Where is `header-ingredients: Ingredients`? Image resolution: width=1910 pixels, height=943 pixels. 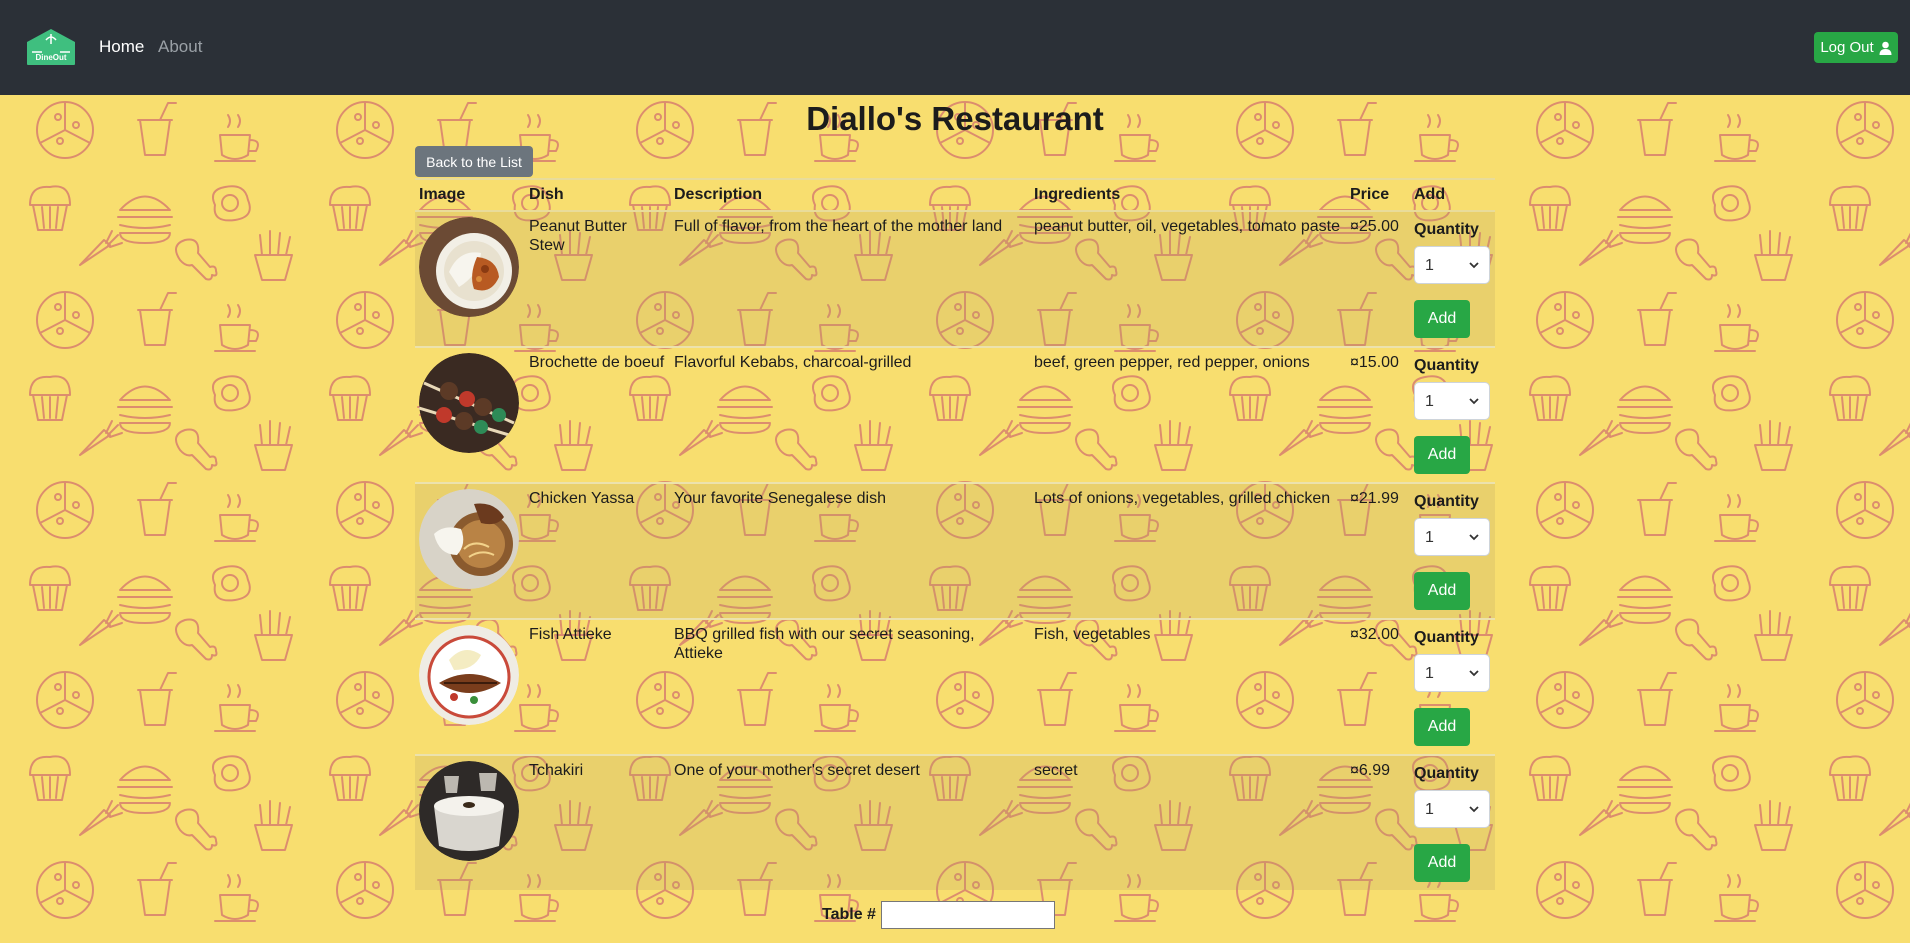
header-ingredients: Ingredients is located at coordinates (1188, 195).